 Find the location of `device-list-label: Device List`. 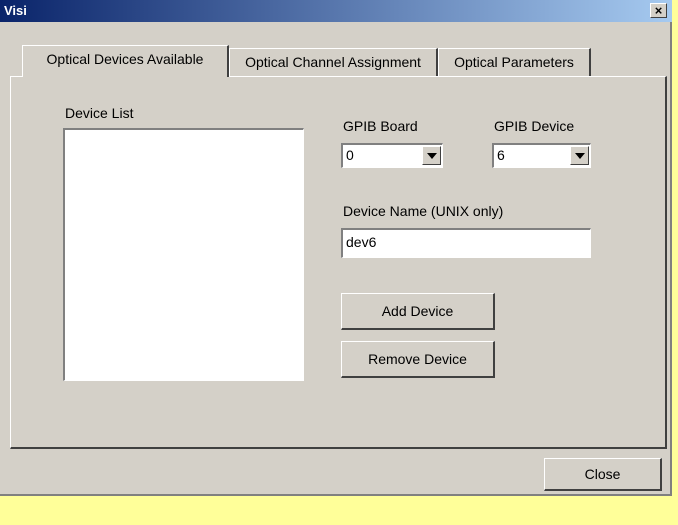

device-list-label: Device List is located at coordinates (99, 113).